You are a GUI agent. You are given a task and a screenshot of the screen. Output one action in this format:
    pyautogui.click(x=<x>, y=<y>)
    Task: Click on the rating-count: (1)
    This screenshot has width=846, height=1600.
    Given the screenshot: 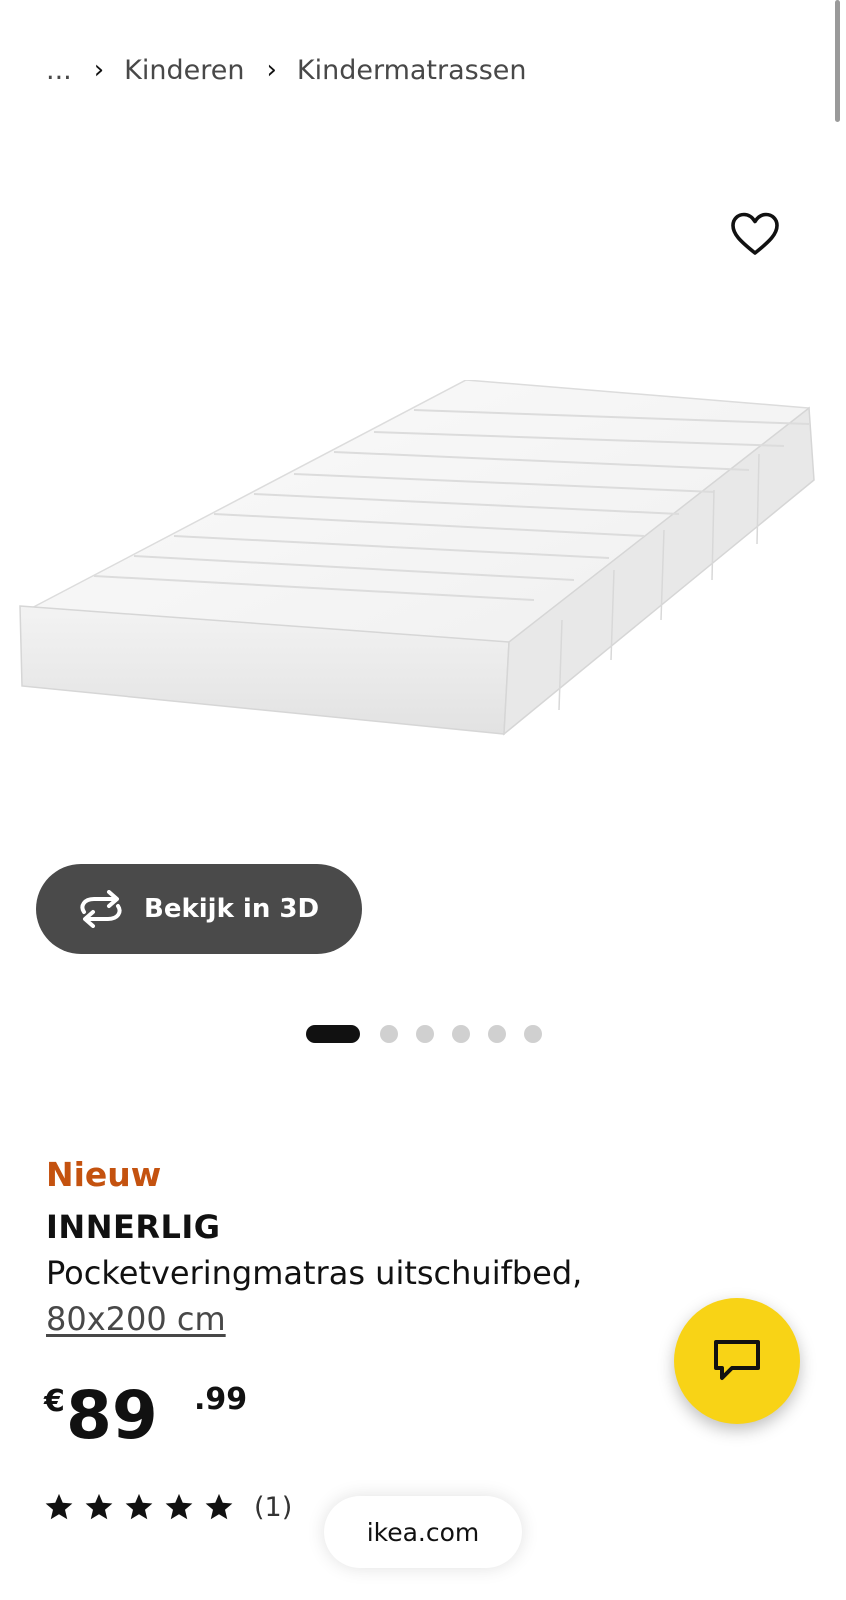 What is the action you would take?
    pyautogui.click(x=273, y=1507)
    